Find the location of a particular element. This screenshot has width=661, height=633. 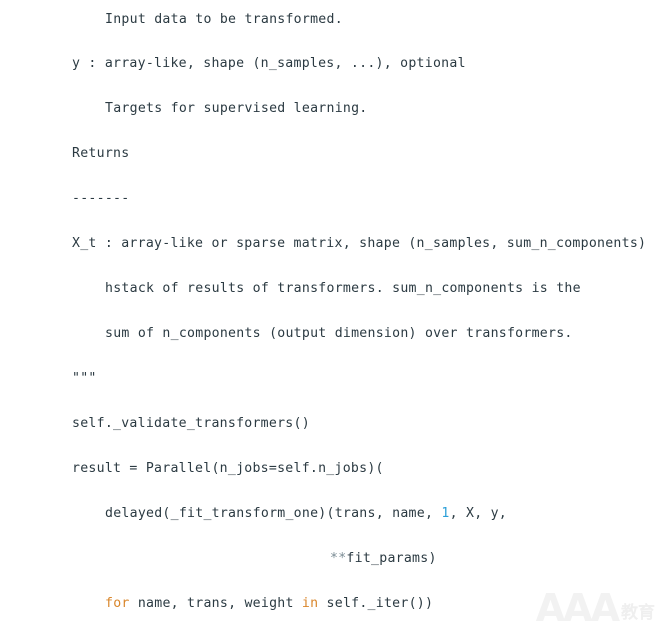

code-text: fit_params) is located at coordinates (391, 558).